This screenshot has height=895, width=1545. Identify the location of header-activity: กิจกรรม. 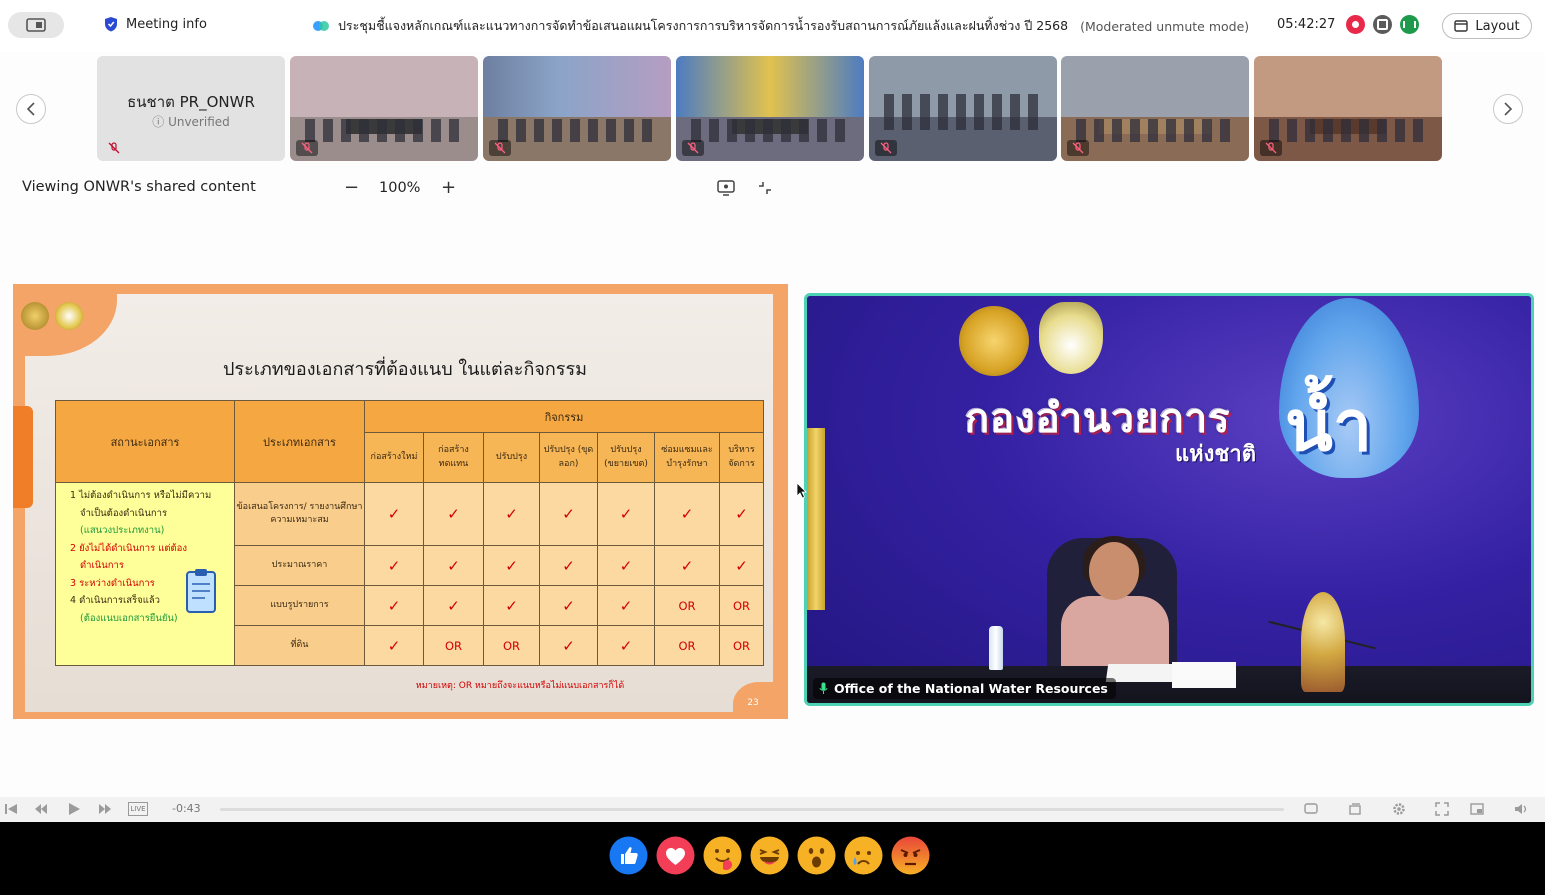
(564, 416).